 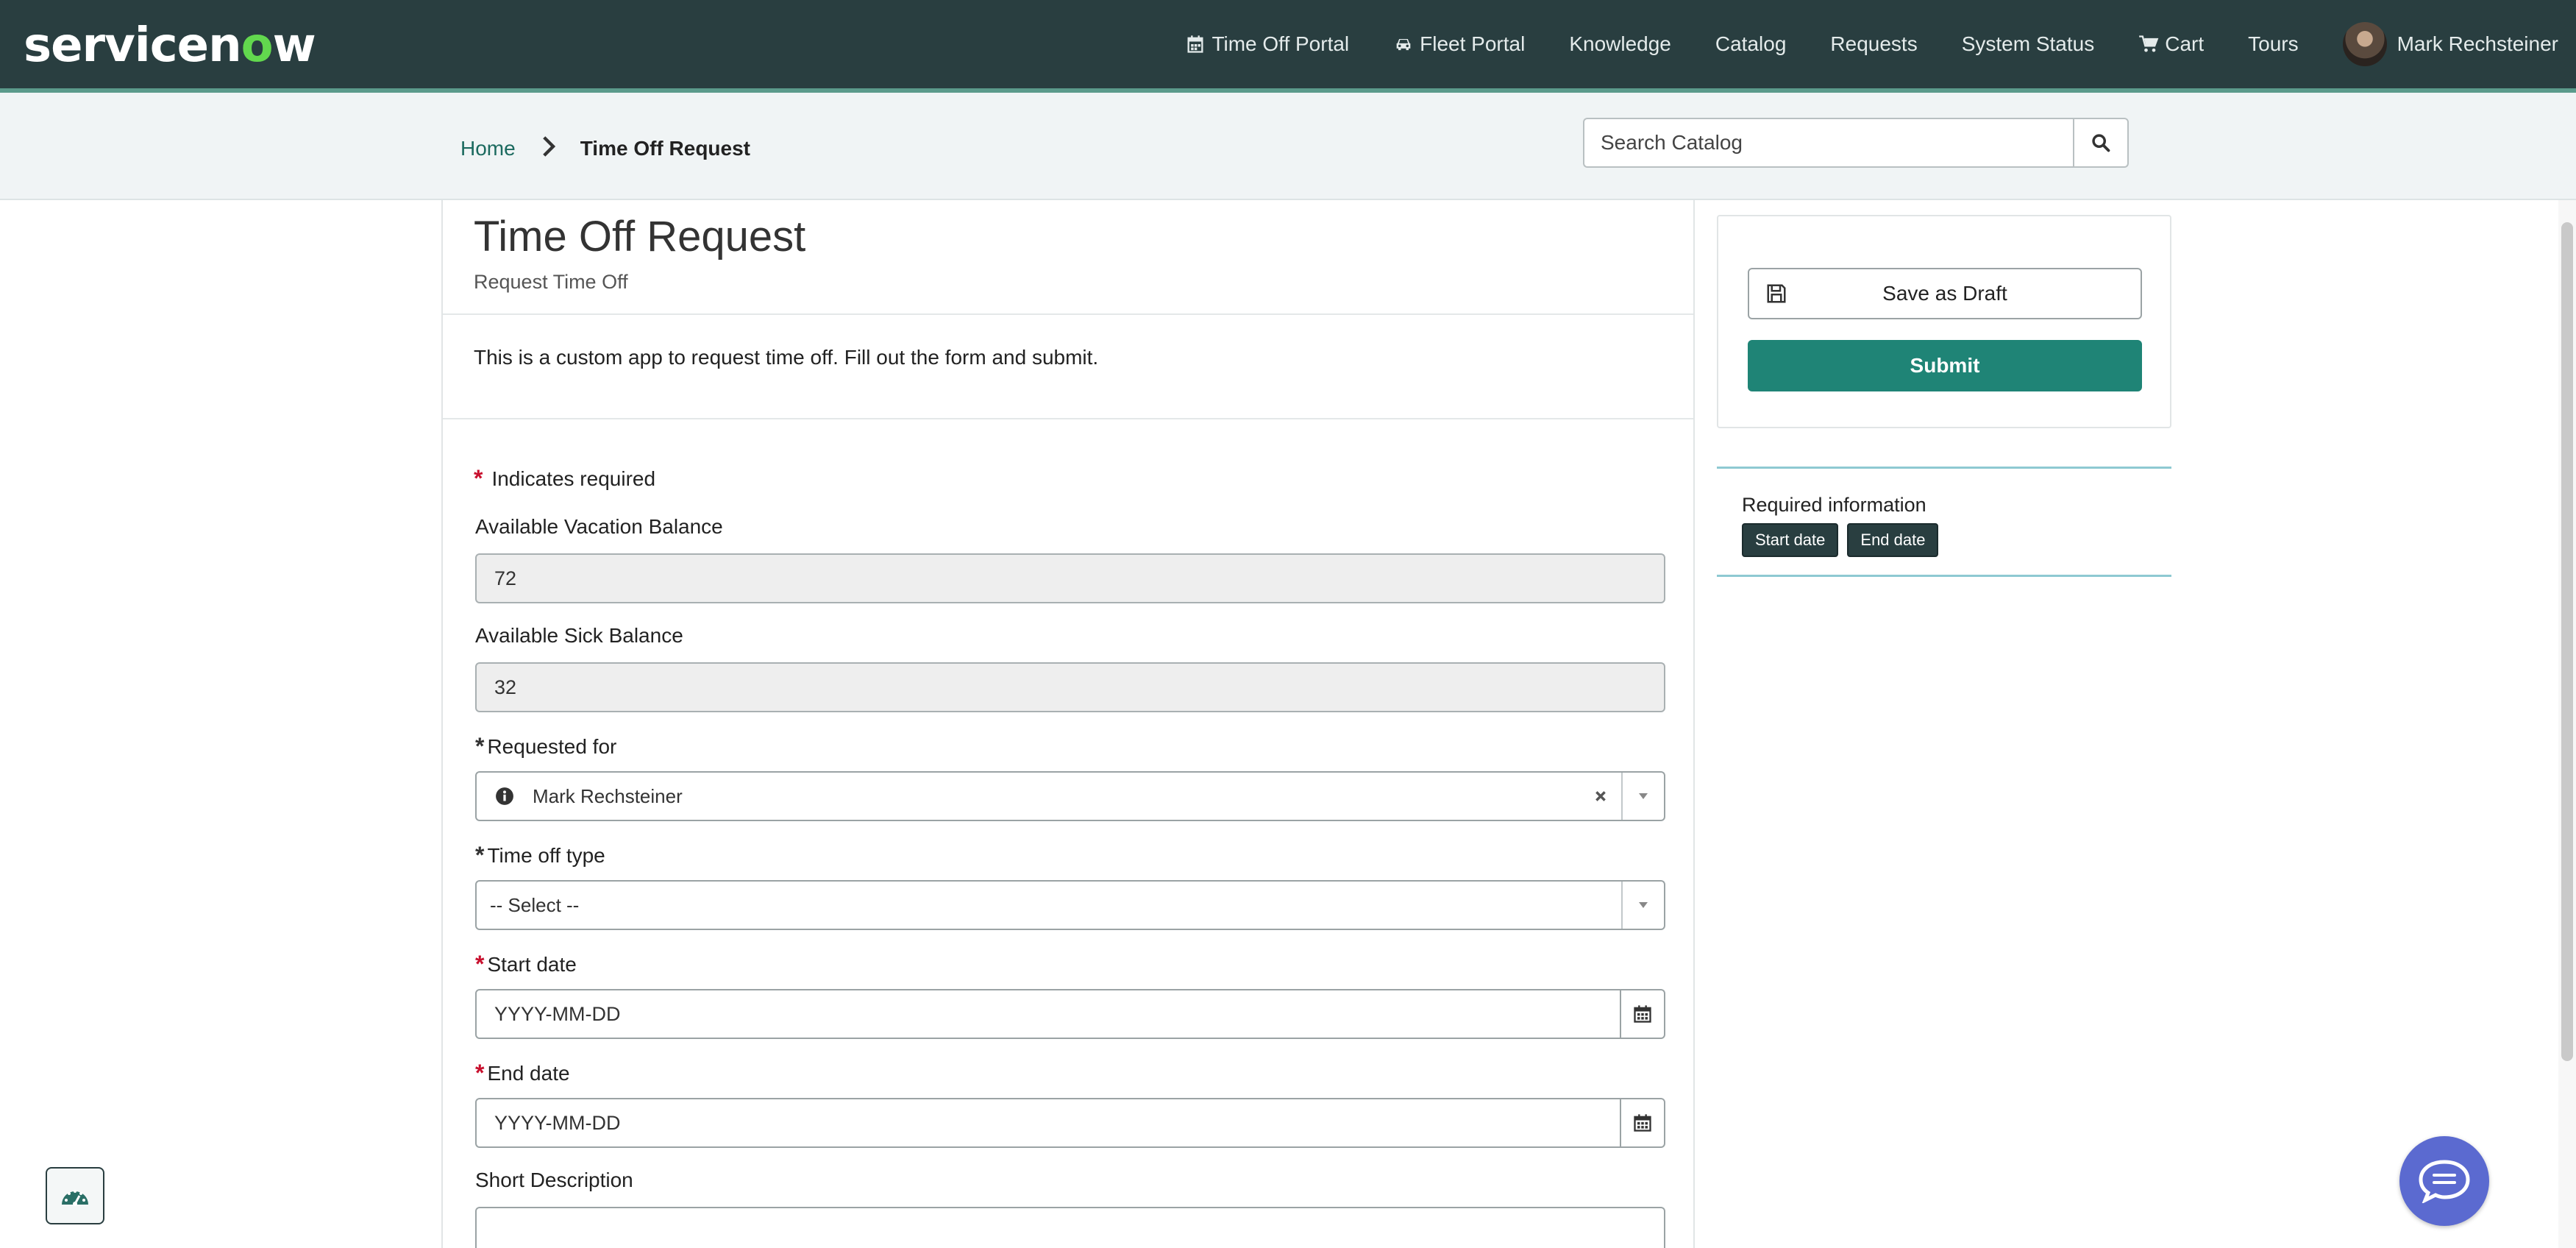 I want to click on search-button, so click(x=2101, y=143).